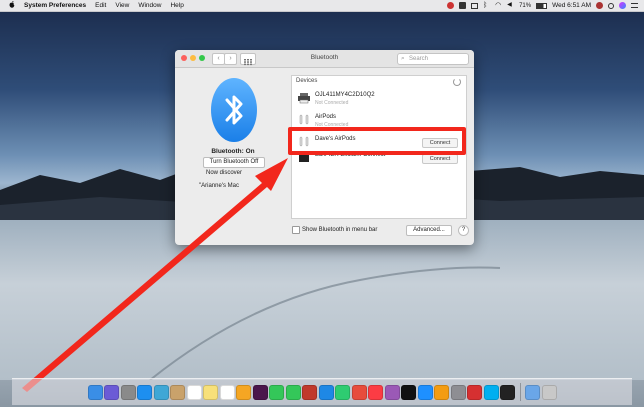  Describe the element at coordinates (307, 81) in the screenshot. I see `devices-header-label: Devices` at that location.